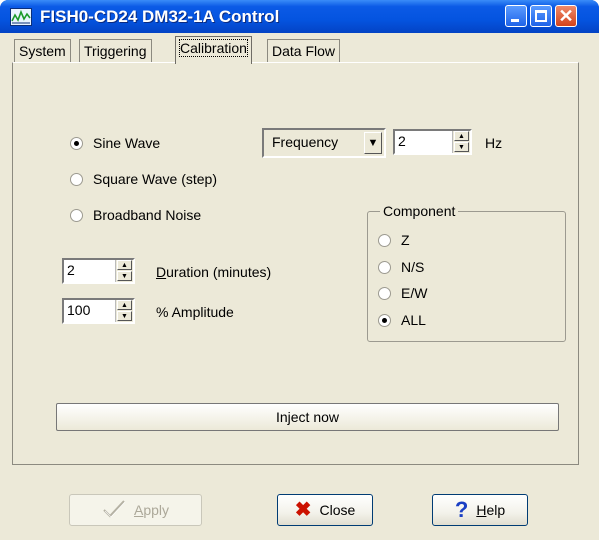  What do you see at coordinates (303, 510) in the screenshot?
I see `red-x-icon: ✖` at bounding box center [303, 510].